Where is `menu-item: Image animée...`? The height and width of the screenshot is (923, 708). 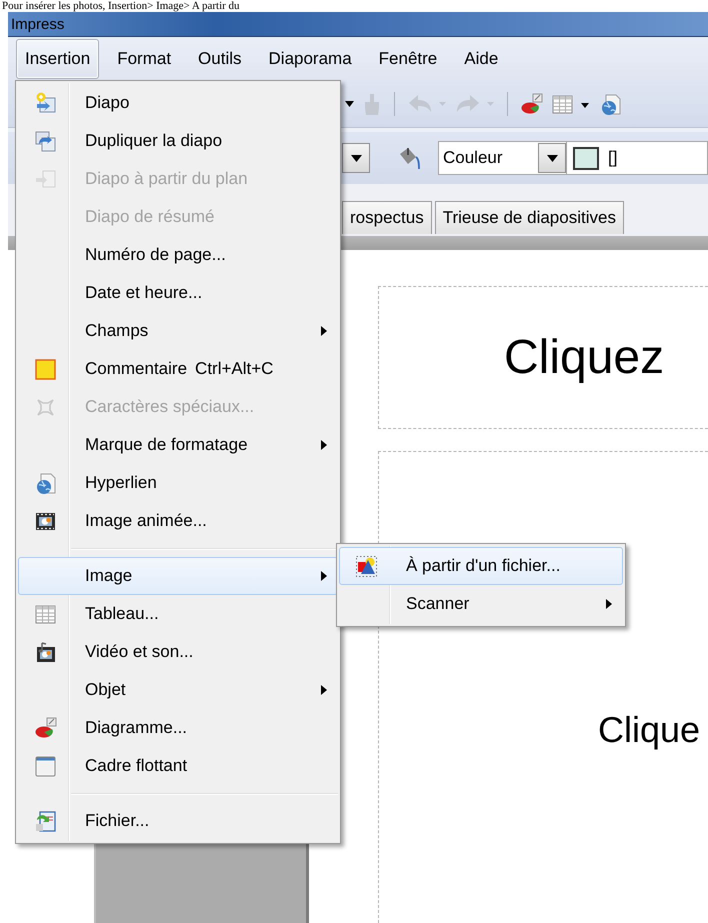
menu-item: Image animée... is located at coordinates (178, 521).